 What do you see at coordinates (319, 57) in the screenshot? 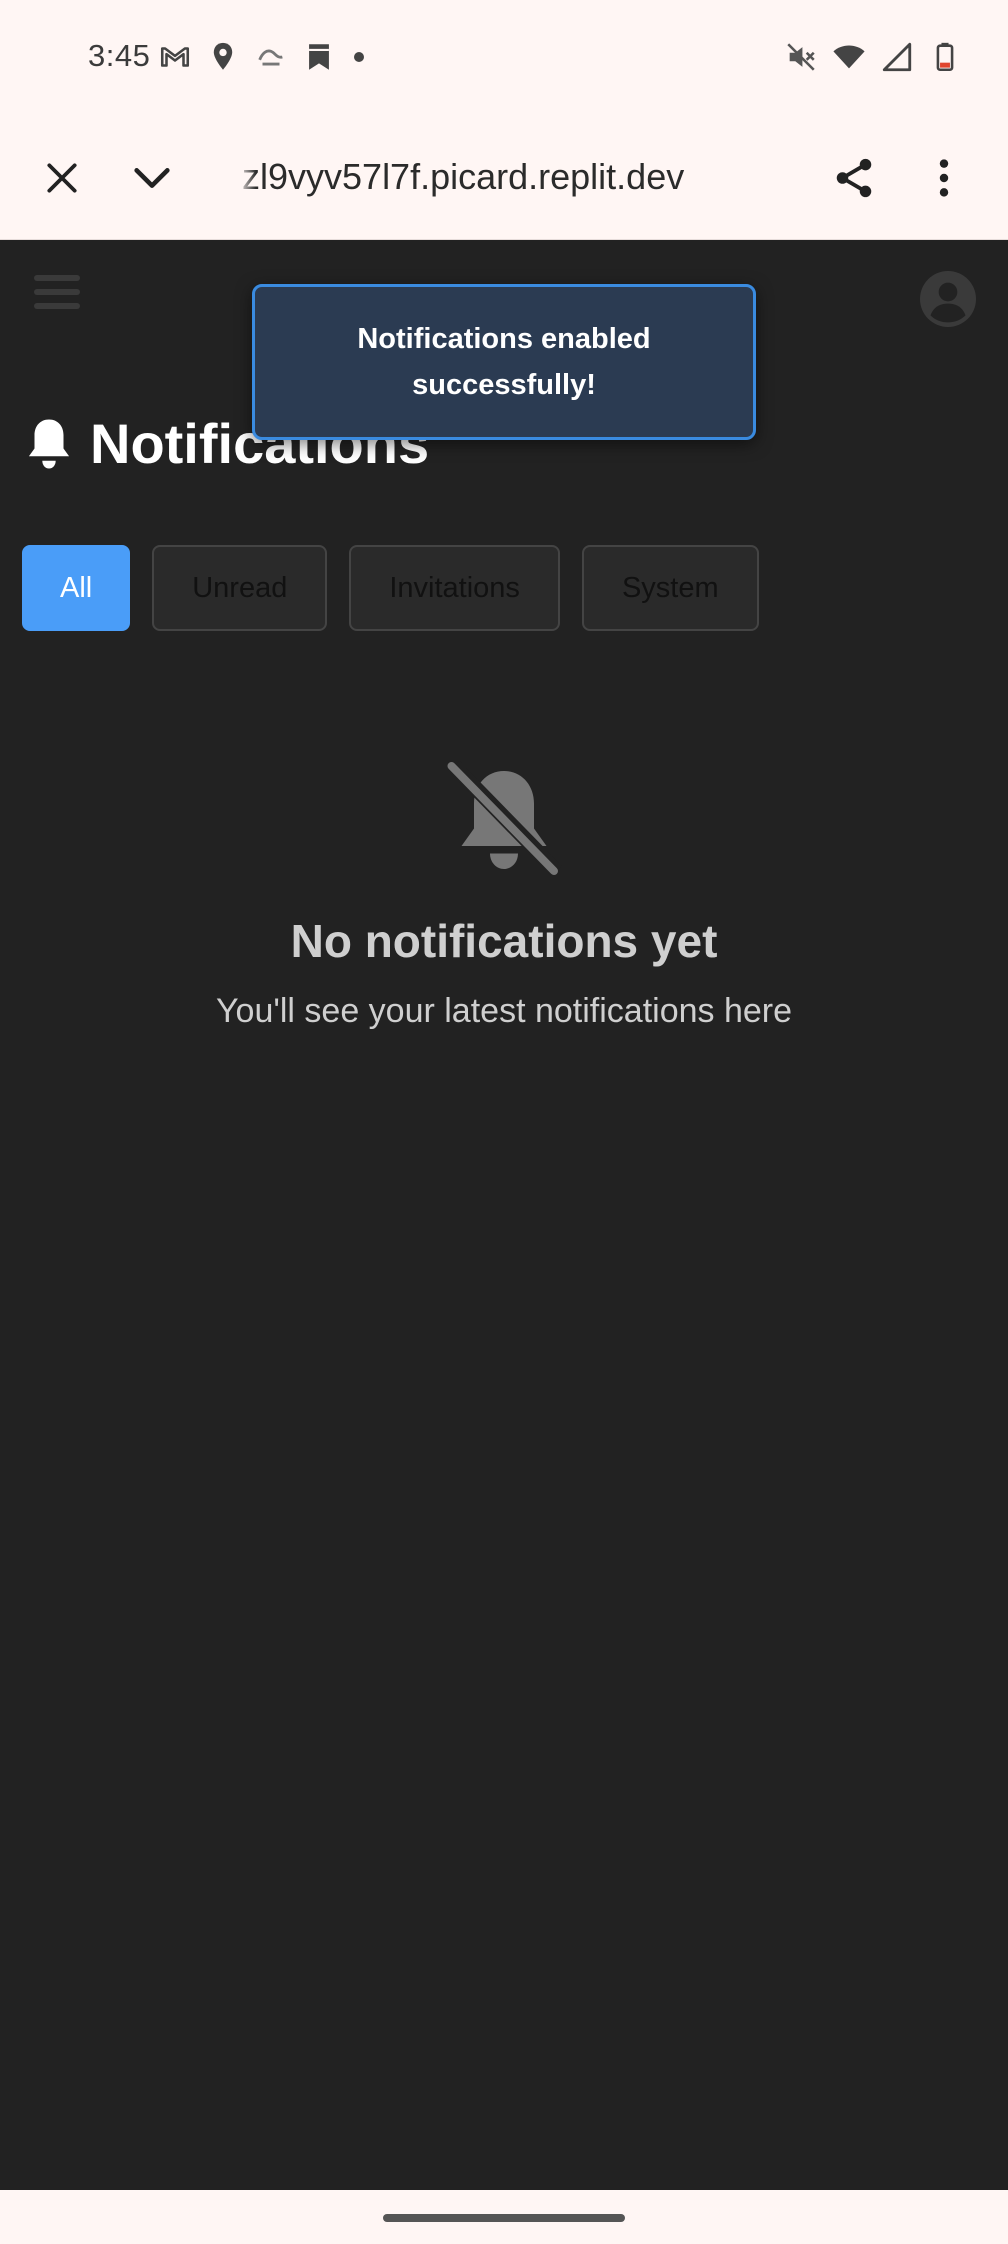
I see `bookmark-icon` at bounding box center [319, 57].